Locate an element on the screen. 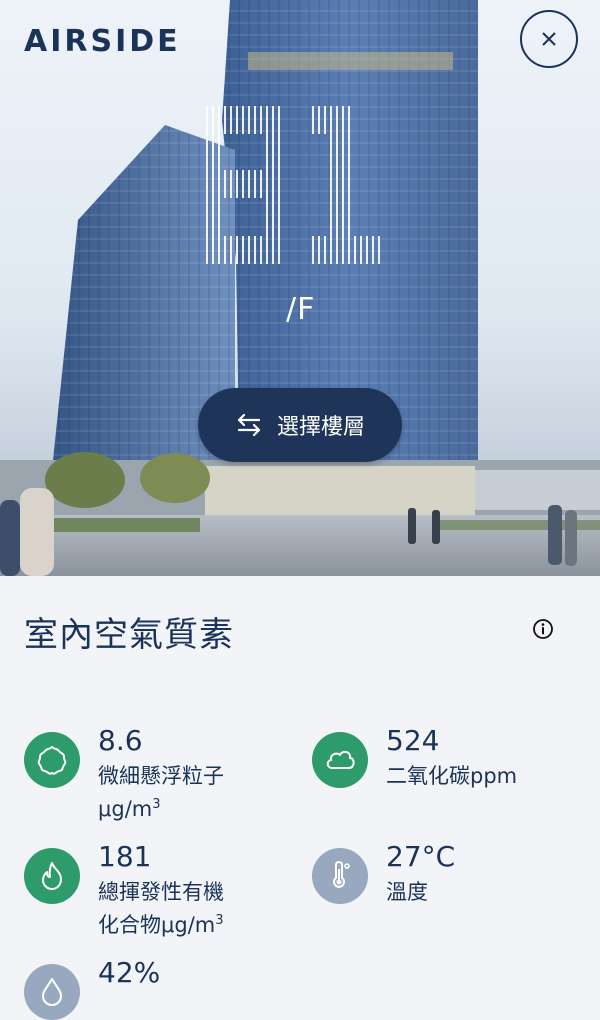  droplet-icon is located at coordinates (52, 992).